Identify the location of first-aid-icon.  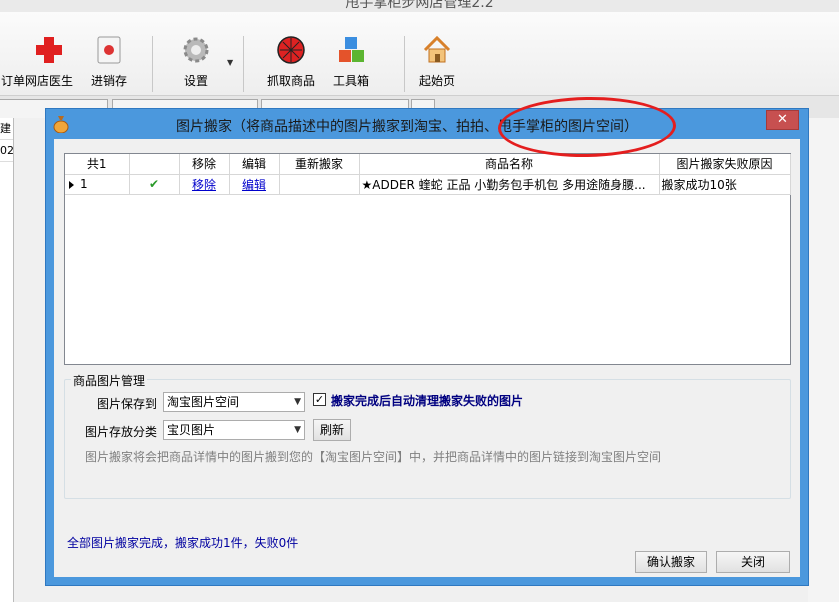
(49, 50).